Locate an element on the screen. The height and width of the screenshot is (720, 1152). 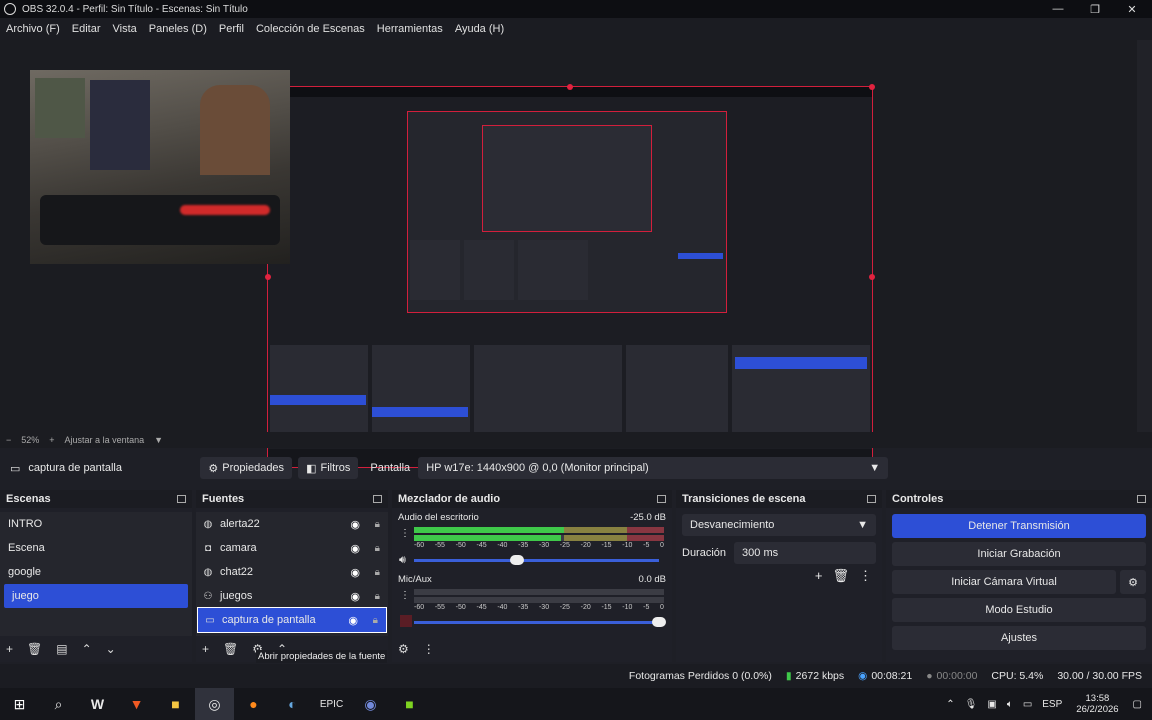
menu-scene-collection: Colección de Escenas is located at coordinates (310, 29).